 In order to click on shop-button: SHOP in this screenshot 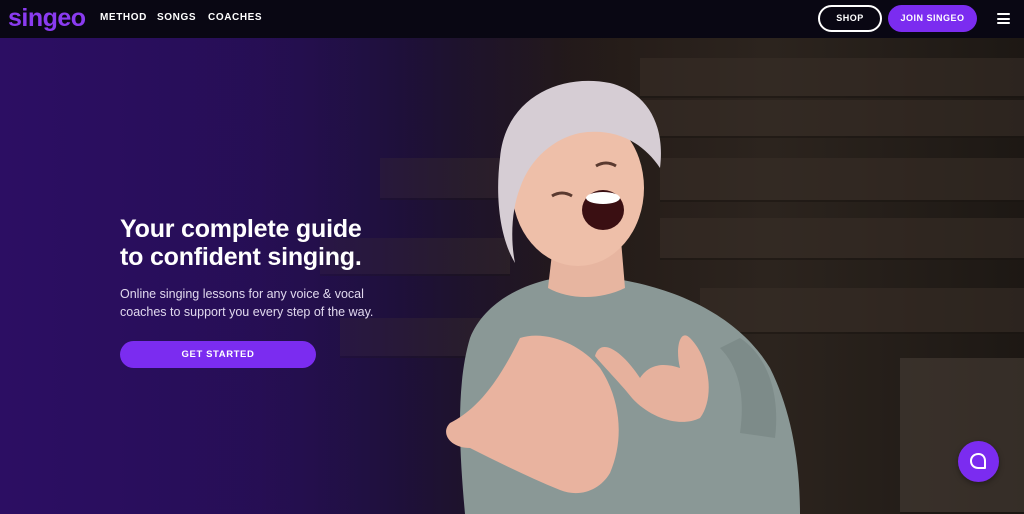, I will do `click(850, 18)`.